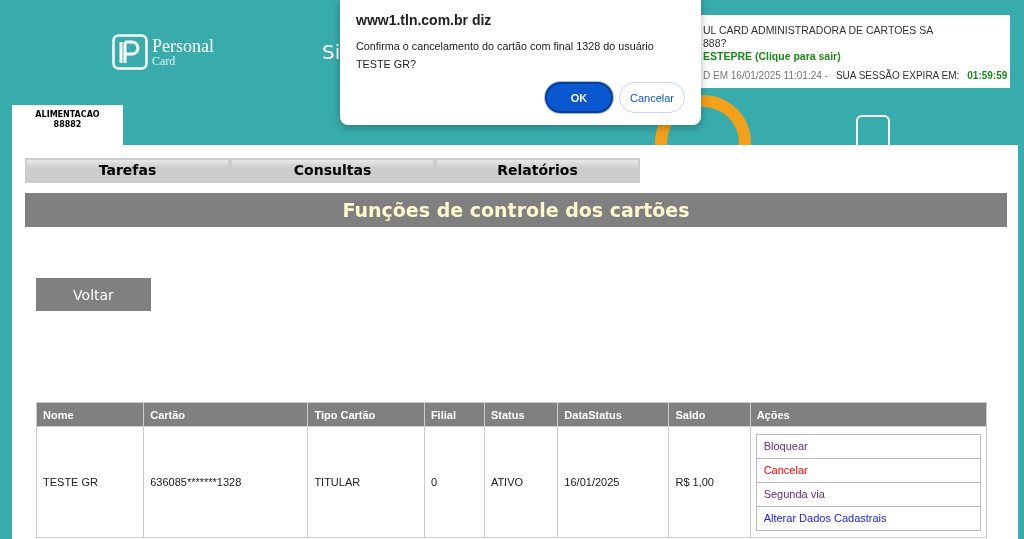  I want to click on column-header: Tipo Cartão, so click(366, 414).